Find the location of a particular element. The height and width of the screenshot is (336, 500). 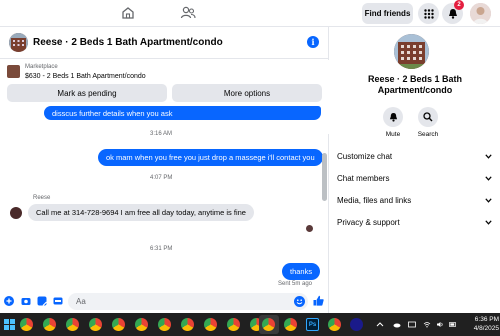

find-friends-button: Find friends is located at coordinates (387, 13).